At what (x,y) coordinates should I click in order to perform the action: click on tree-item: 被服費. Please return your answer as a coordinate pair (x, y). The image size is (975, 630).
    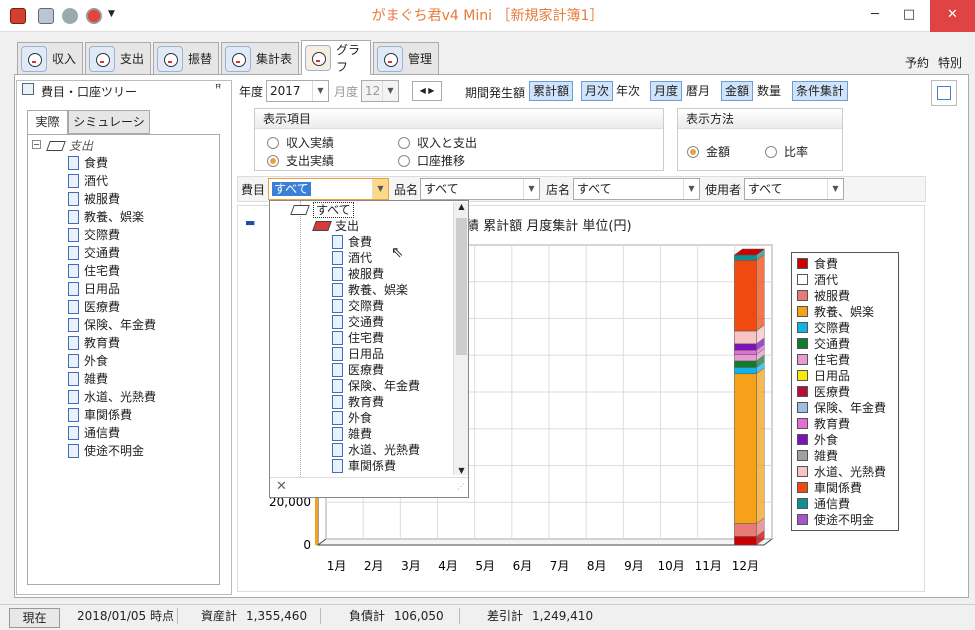
    Looking at the image, I should click on (94, 199).